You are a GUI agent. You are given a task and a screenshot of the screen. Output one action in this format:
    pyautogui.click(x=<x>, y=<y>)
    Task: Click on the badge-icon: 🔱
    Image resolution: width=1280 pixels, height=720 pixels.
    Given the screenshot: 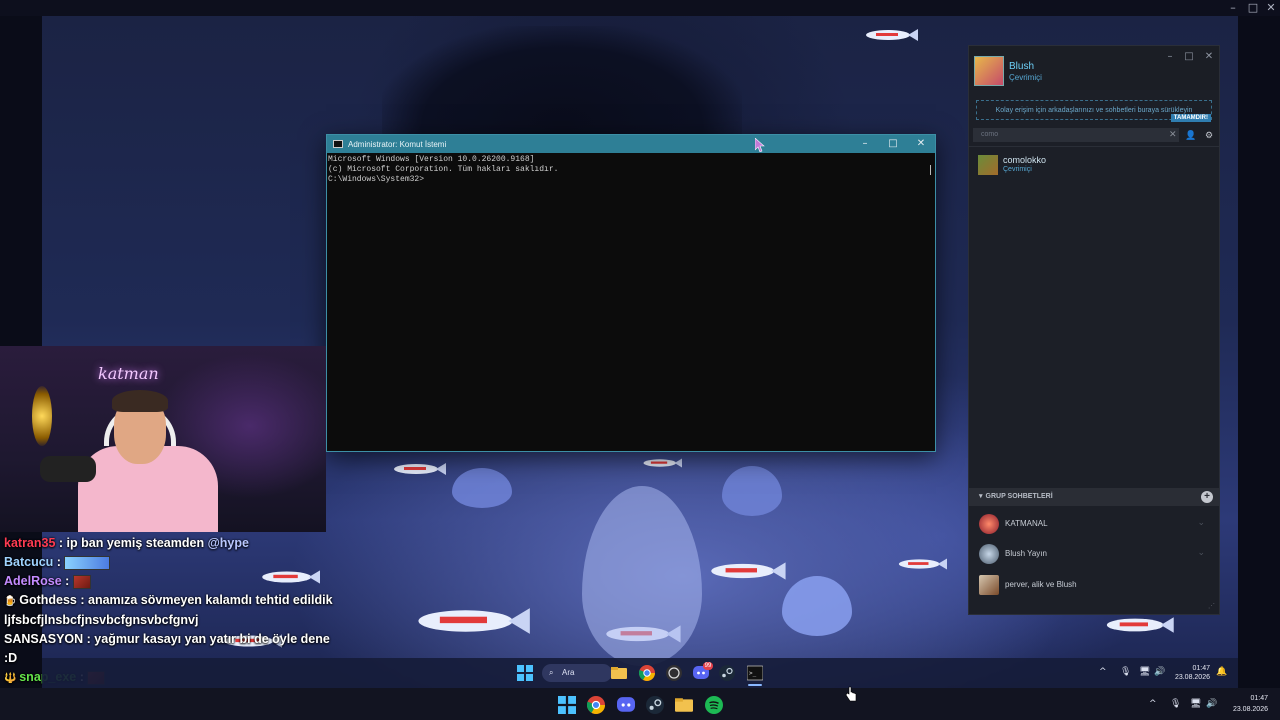 What is the action you would take?
    pyautogui.click(x=12, y=678)
    